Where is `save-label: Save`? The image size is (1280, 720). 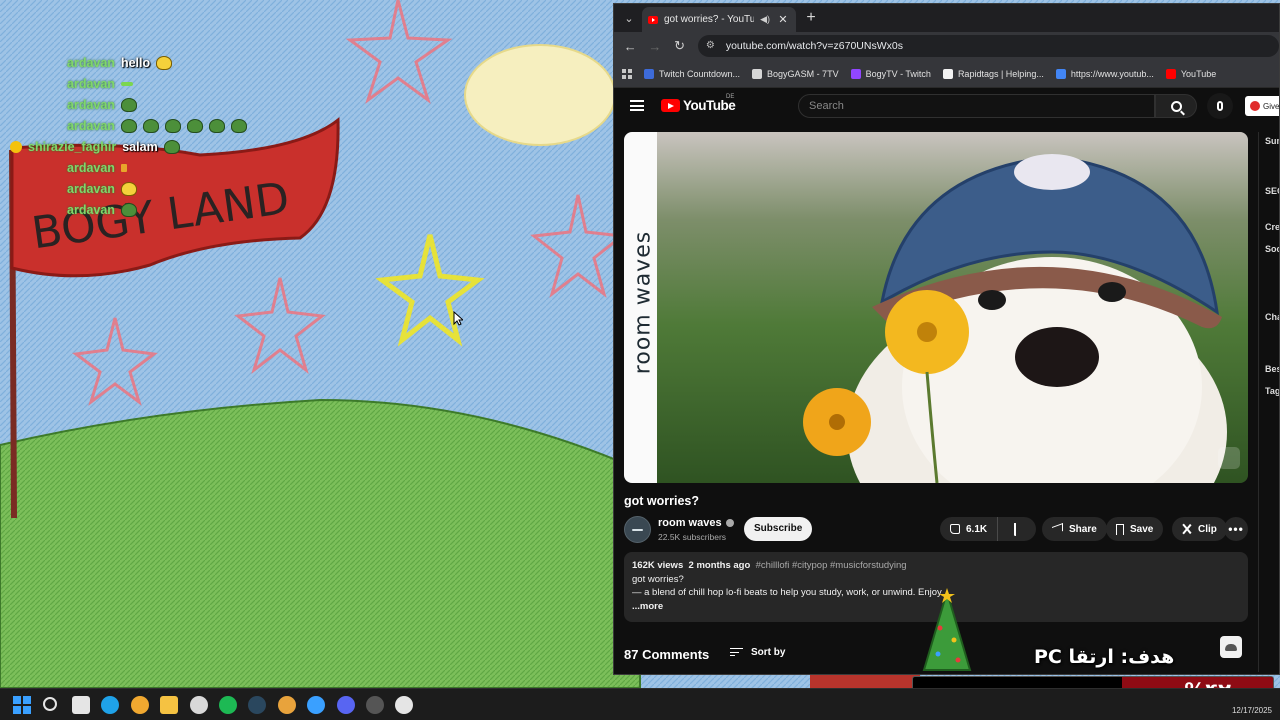
save-label: Save is located at coordinates (1142, 529).